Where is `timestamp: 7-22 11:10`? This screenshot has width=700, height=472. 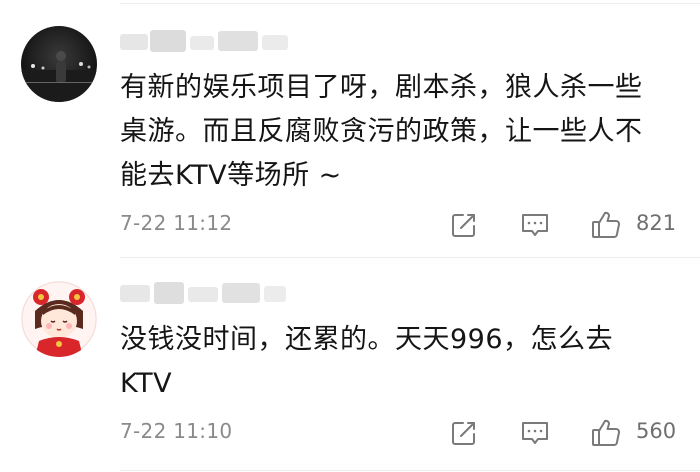
timestamp: 7-22 11:10 is located at coordinates (176, 431).